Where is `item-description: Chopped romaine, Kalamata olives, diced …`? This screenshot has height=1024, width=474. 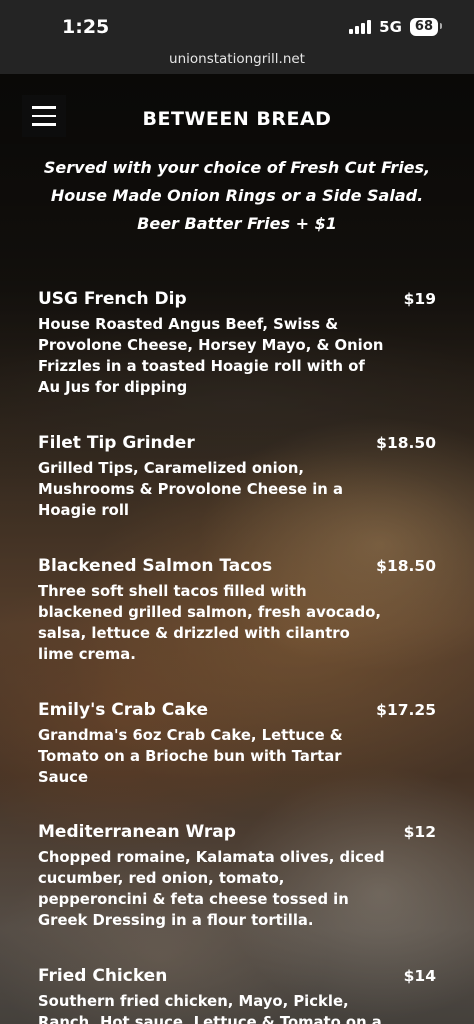 item-description: Chopped romaine, Kalamata olives, diced … is located at coordinates (211, 889).